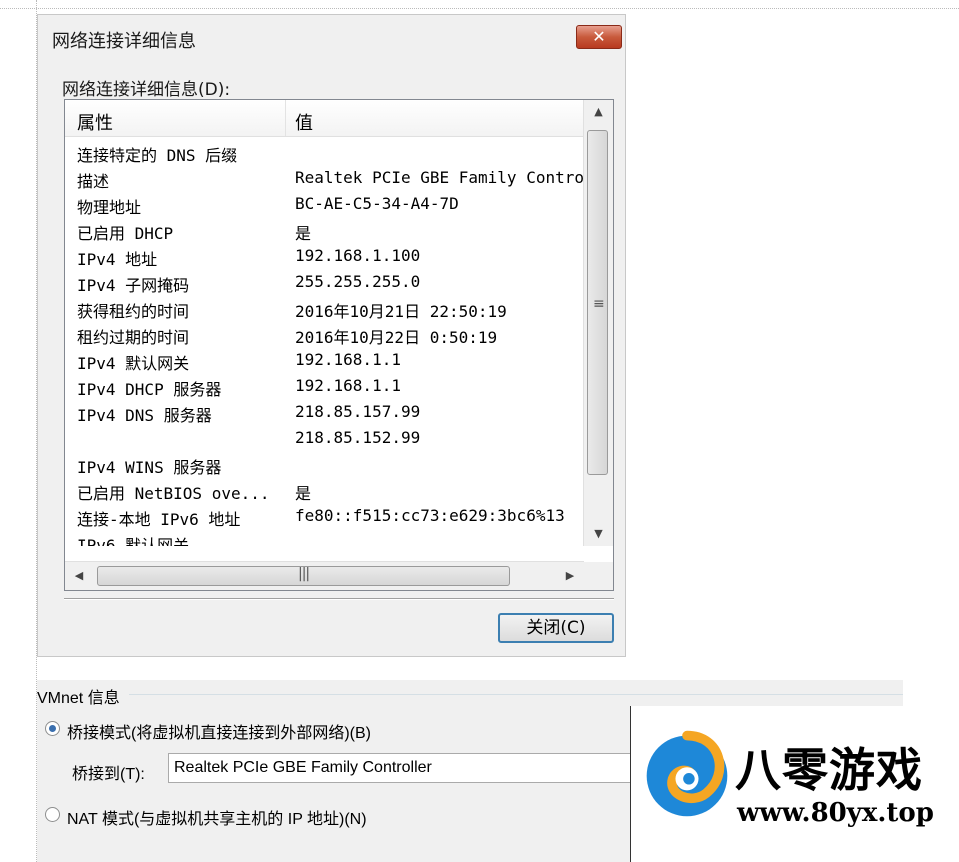  Describe the element at coordinates (79, 576) in the screenshot. I see `scroll-left-icon: ◀` at that location.